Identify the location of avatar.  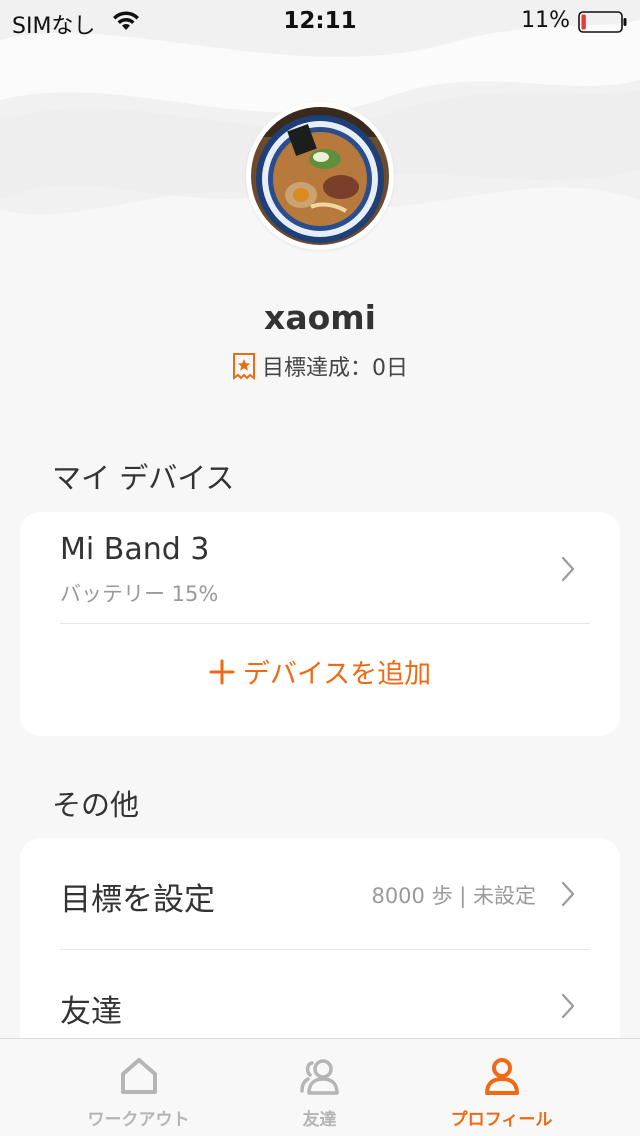
(320, 176).